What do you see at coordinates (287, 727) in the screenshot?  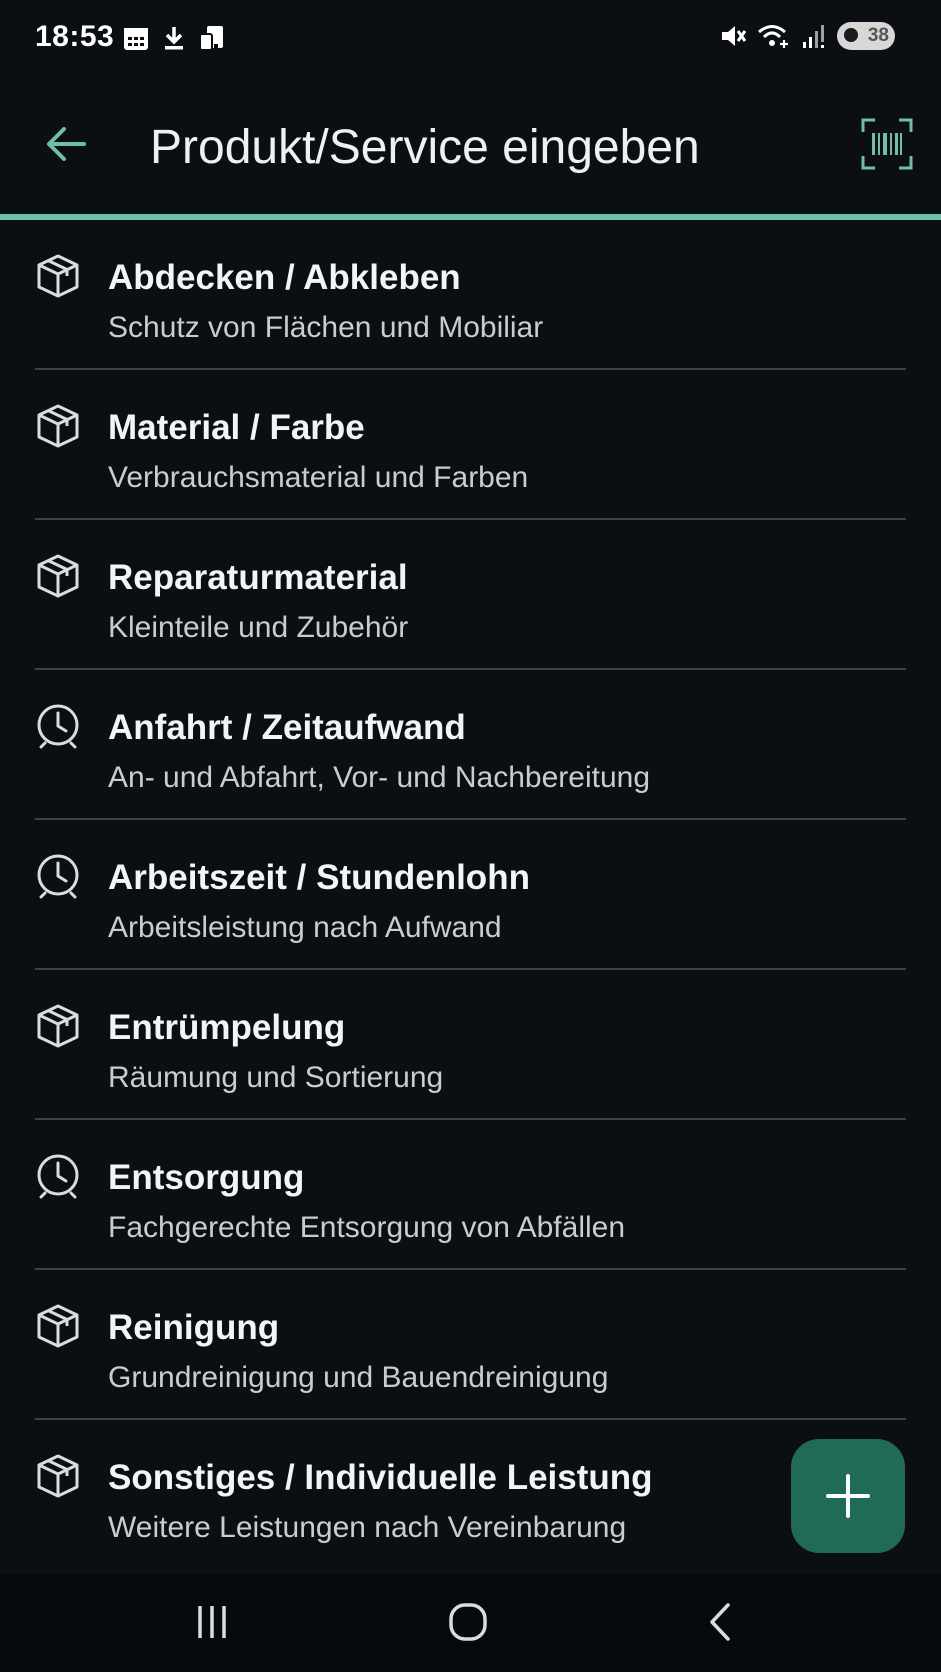 I see `item-title: Anfahrt / Zeitaufwand` at bounding box center [287, 727].